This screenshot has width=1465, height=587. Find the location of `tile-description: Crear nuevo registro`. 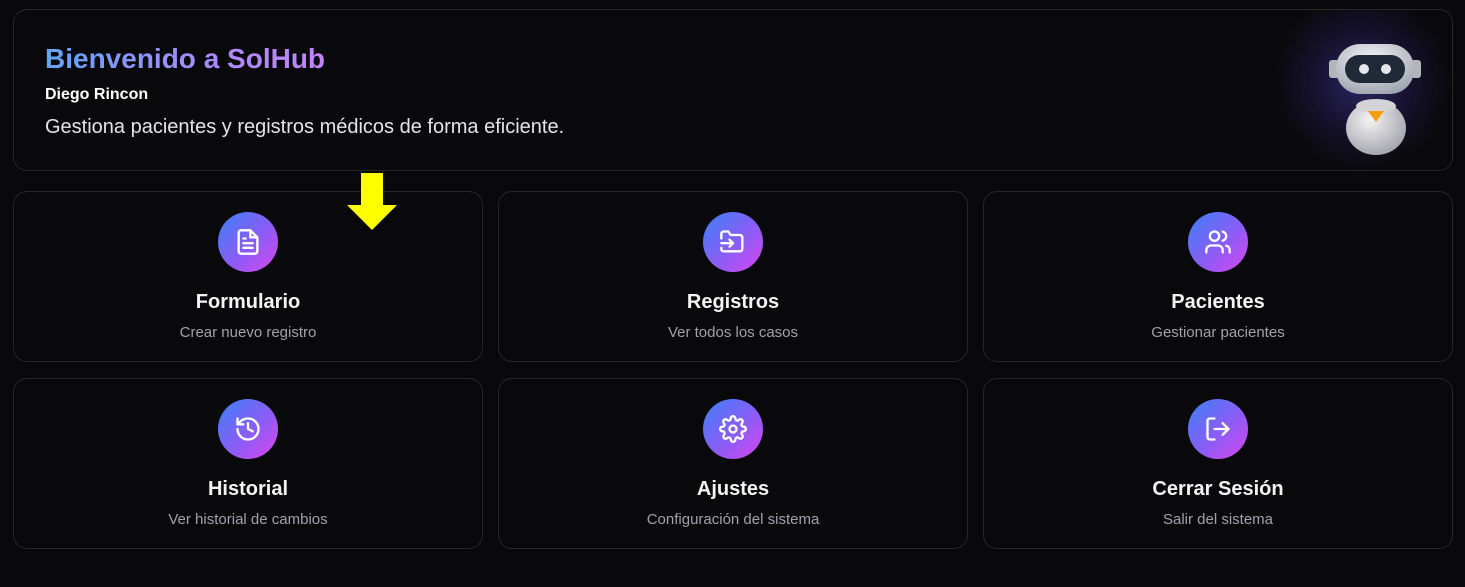

tile-description: Crear nuevo registro is located at coordinates (248, 332).